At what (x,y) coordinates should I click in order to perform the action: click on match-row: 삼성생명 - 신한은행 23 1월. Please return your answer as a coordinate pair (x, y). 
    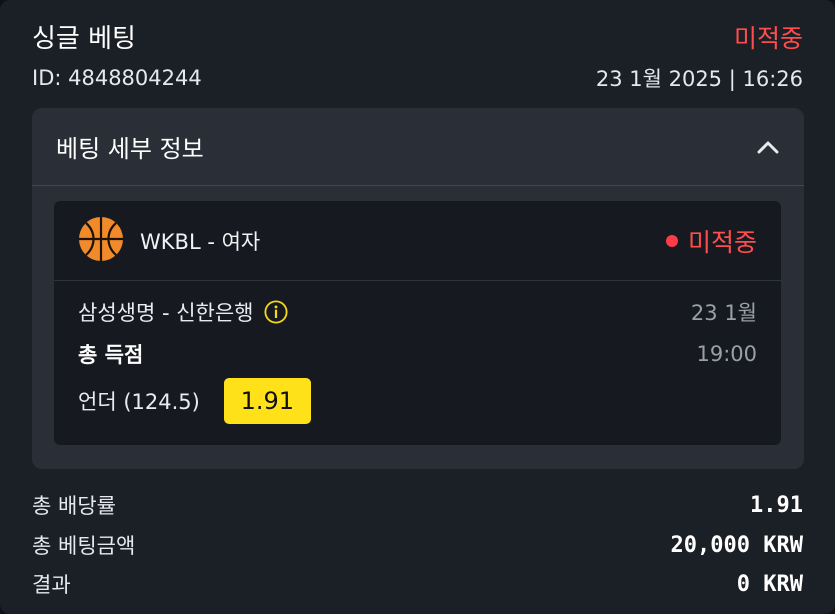
    Looking at the image, I should click on (417, 312).